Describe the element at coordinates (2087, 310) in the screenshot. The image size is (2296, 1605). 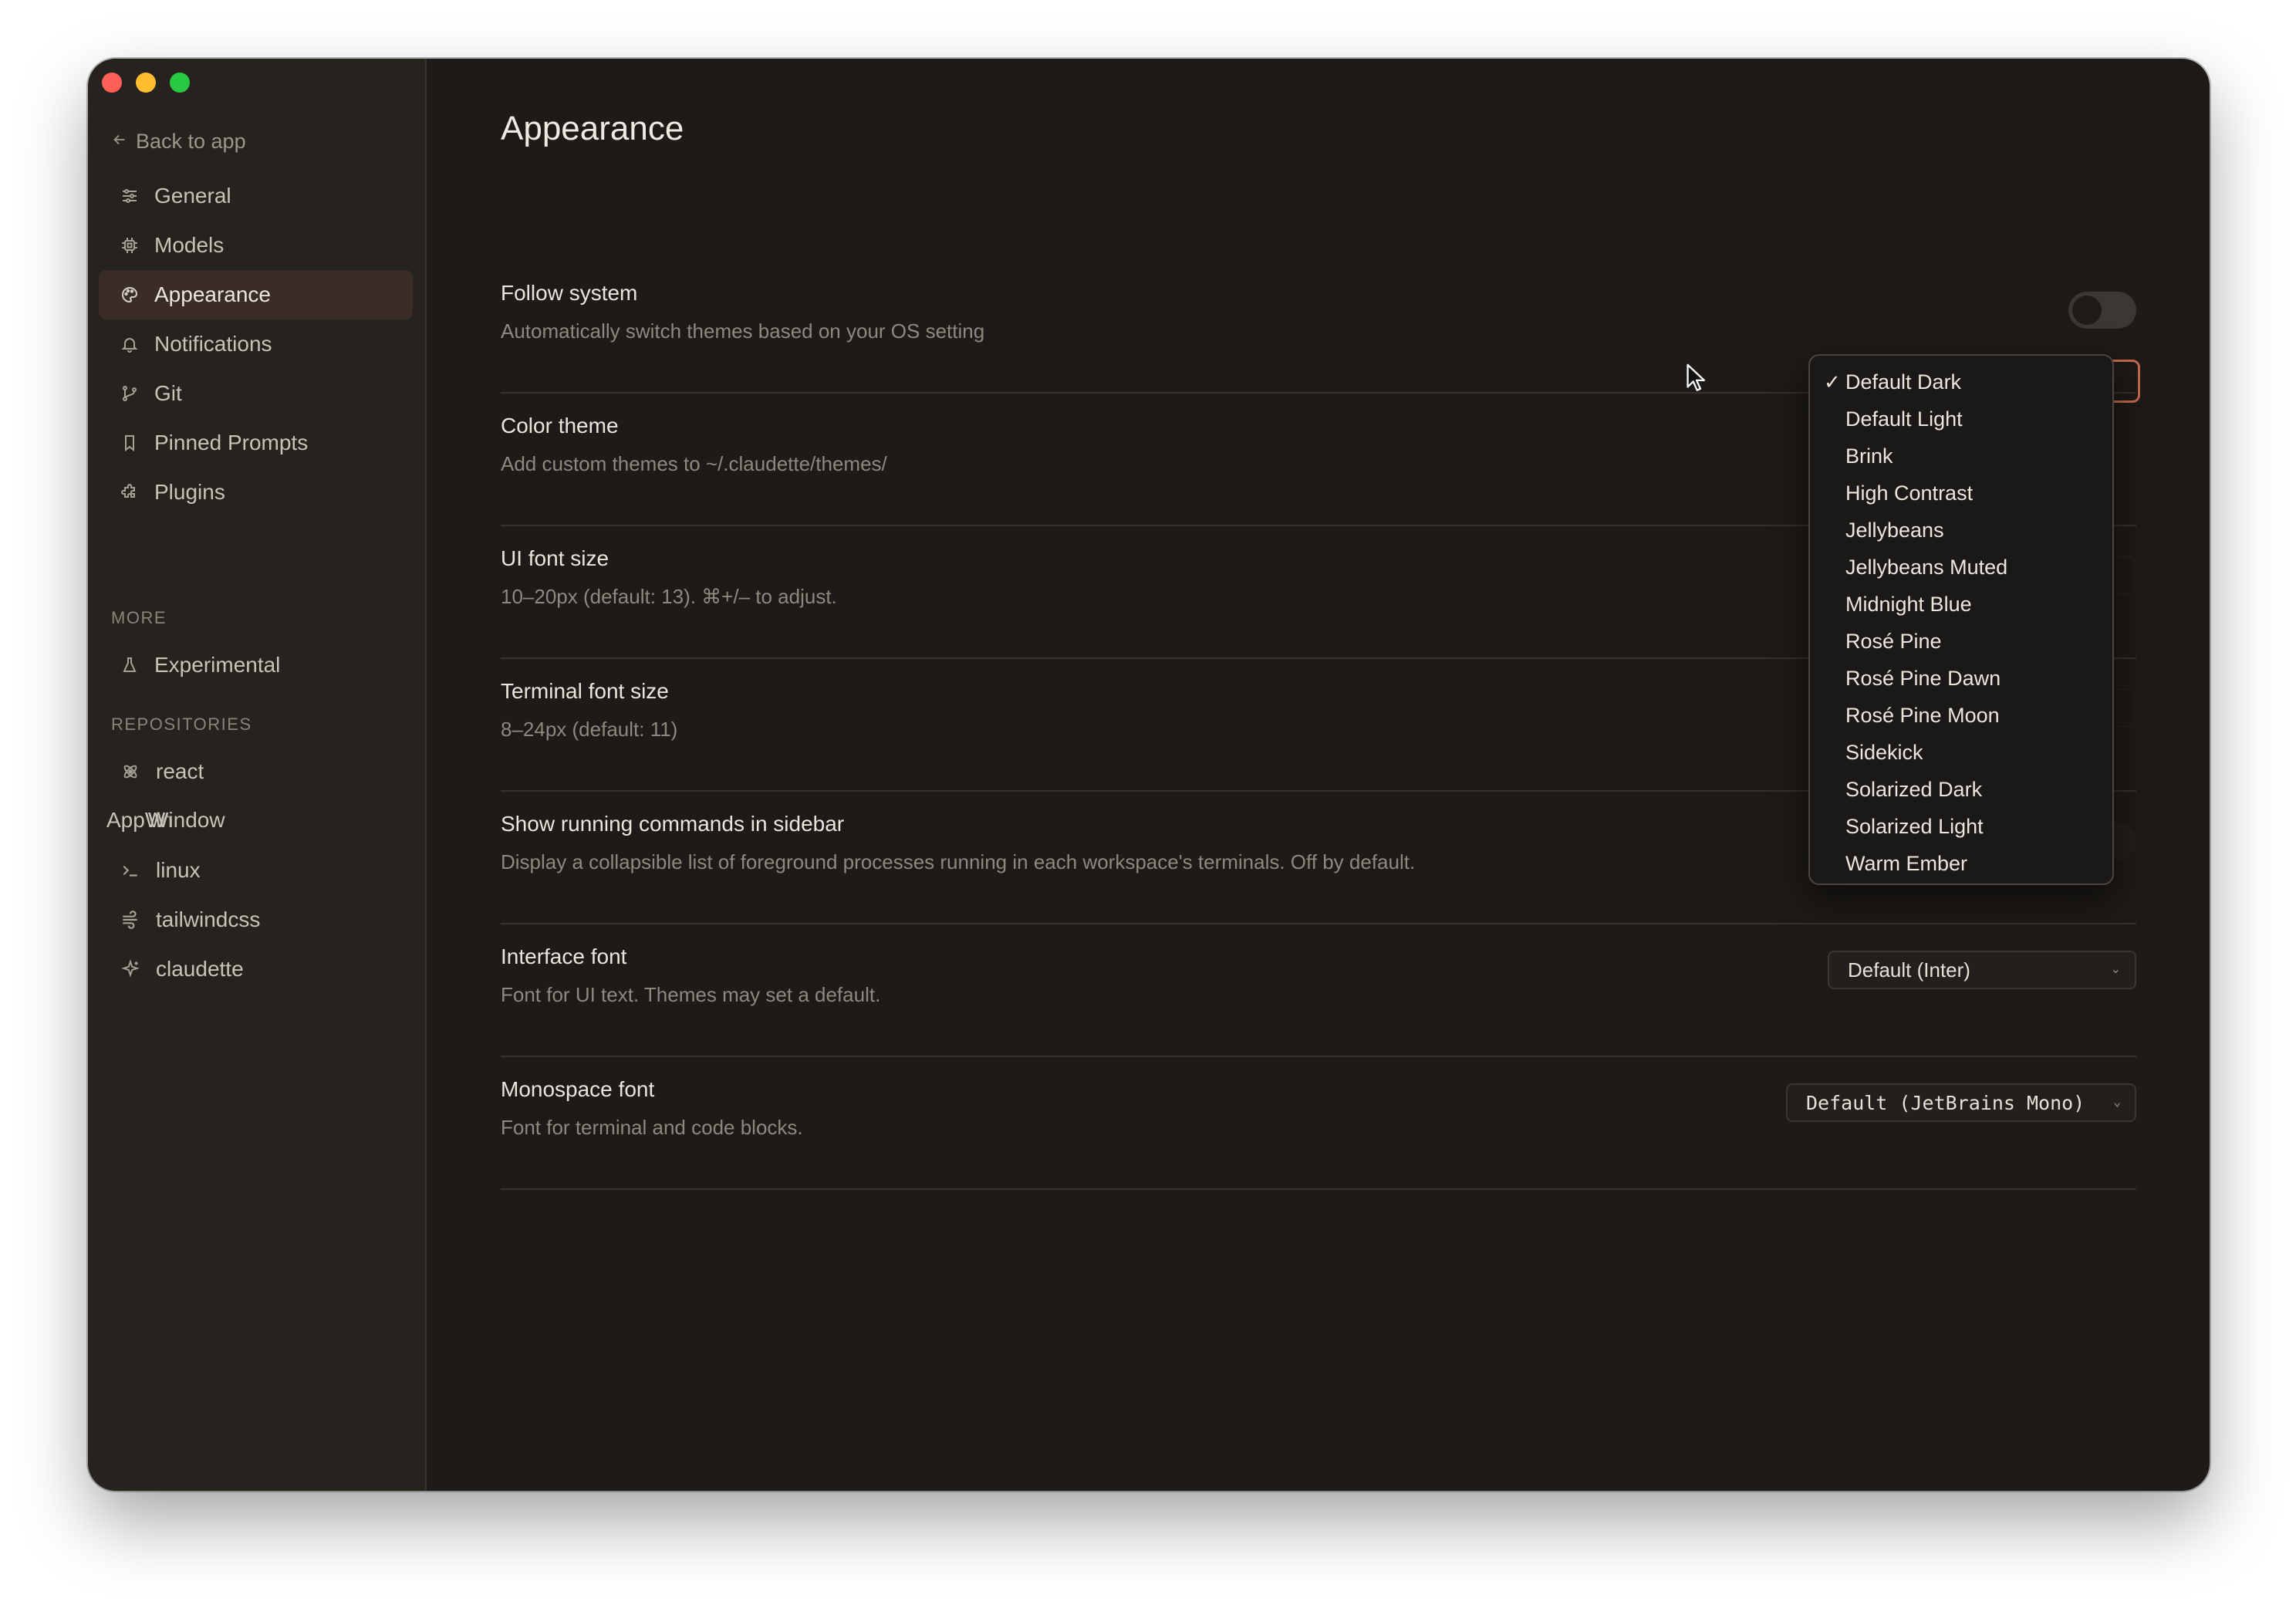
I see `toggle-knob` at that location.